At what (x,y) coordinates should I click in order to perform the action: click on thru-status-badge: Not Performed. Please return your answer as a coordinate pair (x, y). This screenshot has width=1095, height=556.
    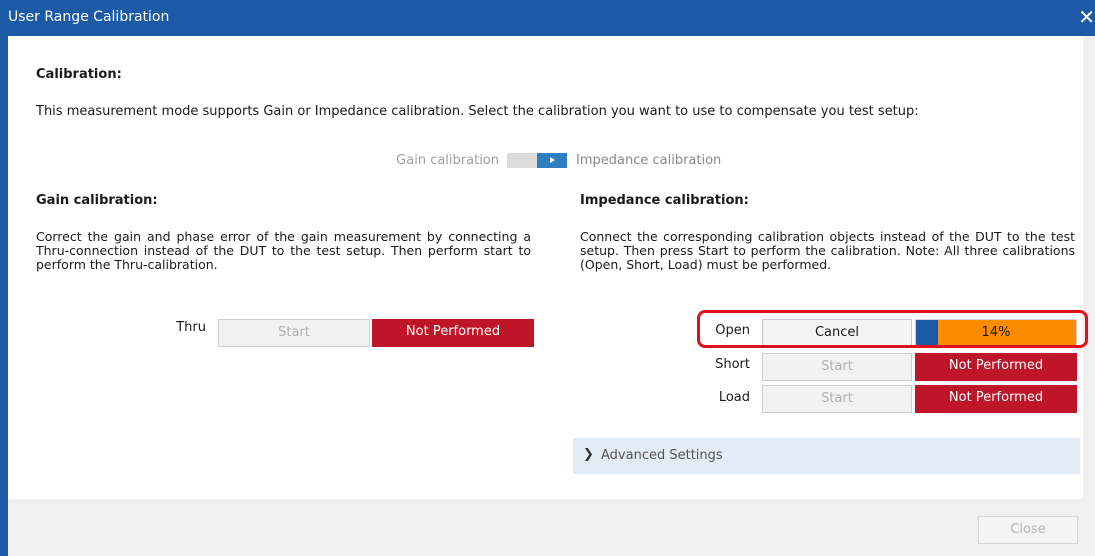
    Looking at the image, I should click on (453, 333).